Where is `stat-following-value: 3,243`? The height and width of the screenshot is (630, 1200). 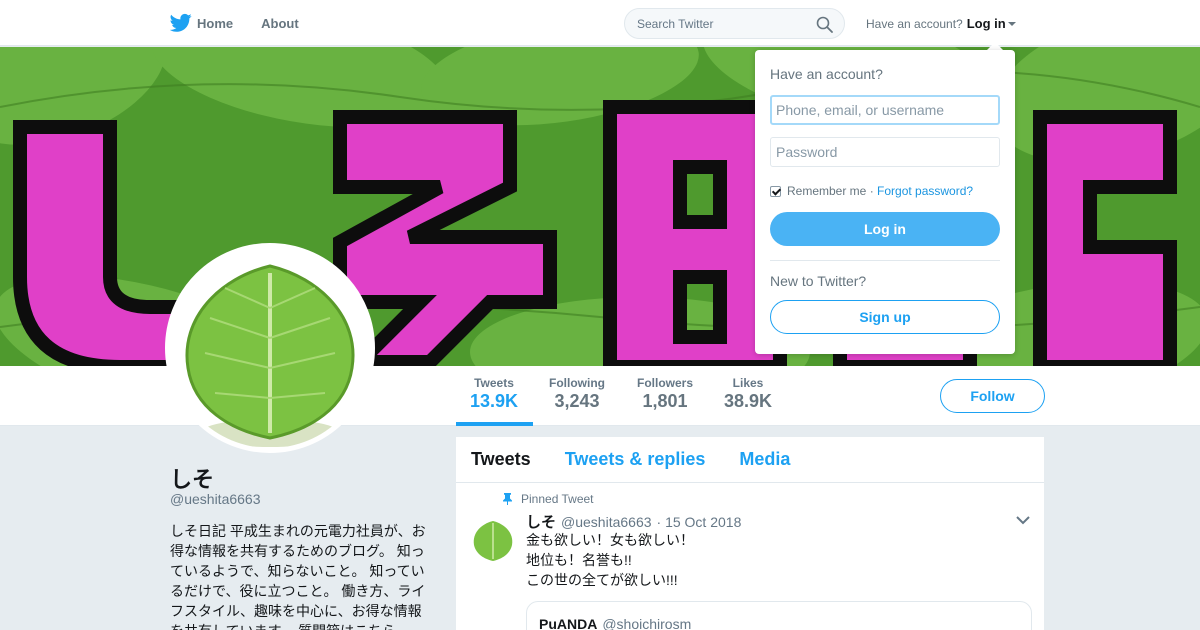 stat-following-value: 3,243 is located at coordinates (577, 401).